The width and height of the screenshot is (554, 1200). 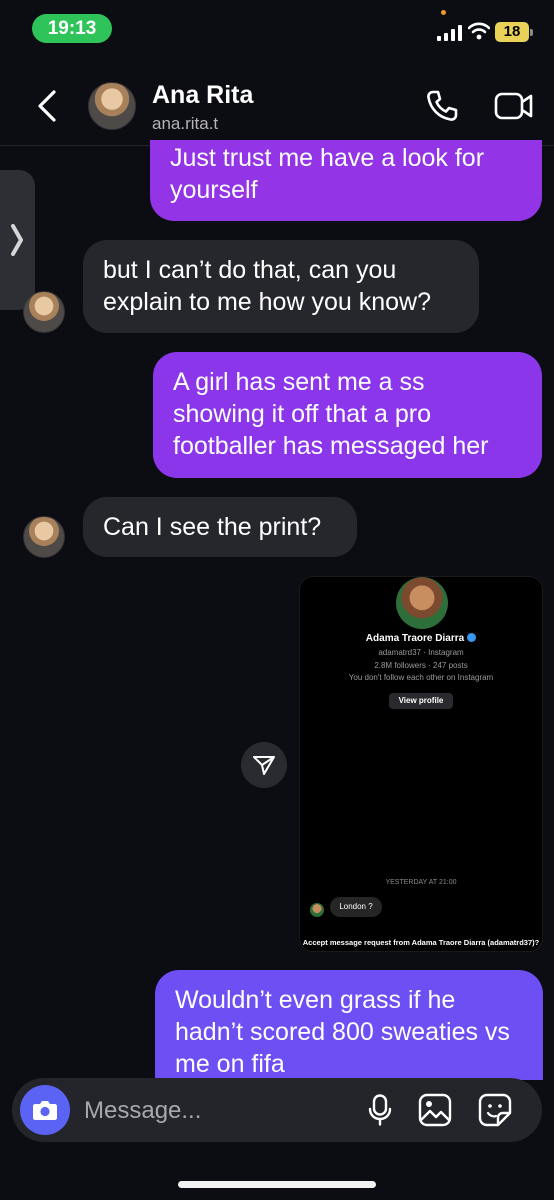 I want to click on incoming-message: Can I see the print?, so click(x=220, y=527).